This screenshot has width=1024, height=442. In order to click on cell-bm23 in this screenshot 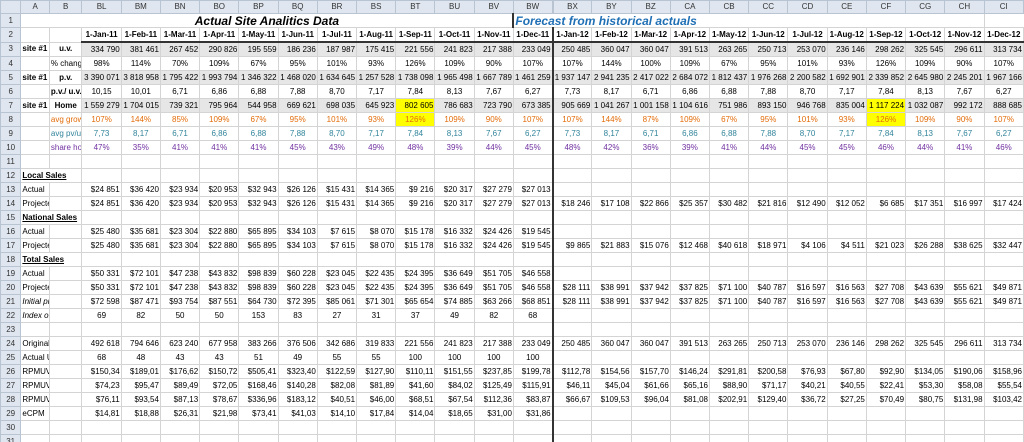, I will do `click(140, 329)`.